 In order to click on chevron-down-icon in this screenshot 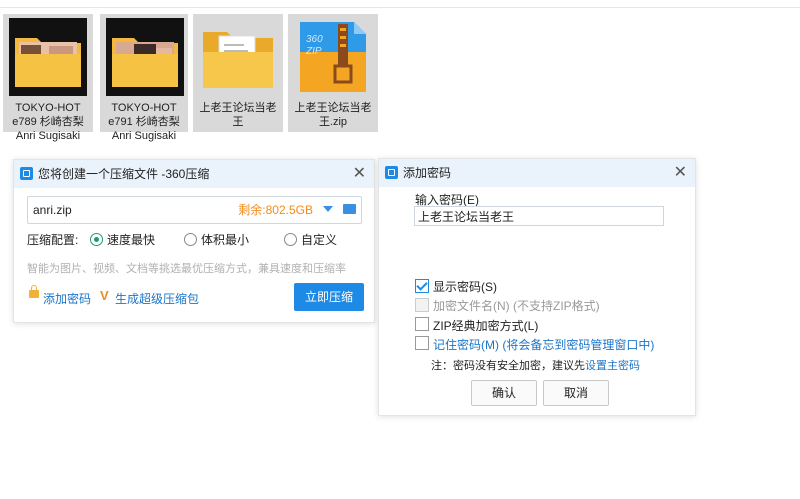, I will do `click(328, 209)`.